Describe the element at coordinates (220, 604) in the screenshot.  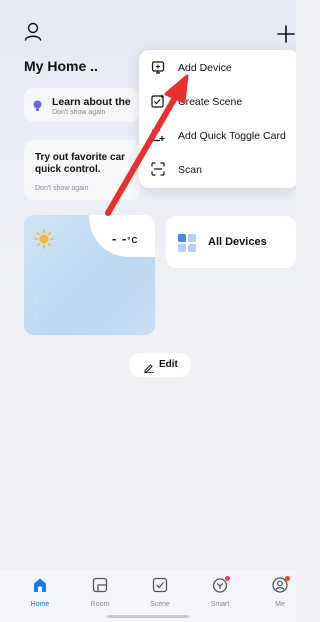
I see `tab-smart-label: Smart` at that location.